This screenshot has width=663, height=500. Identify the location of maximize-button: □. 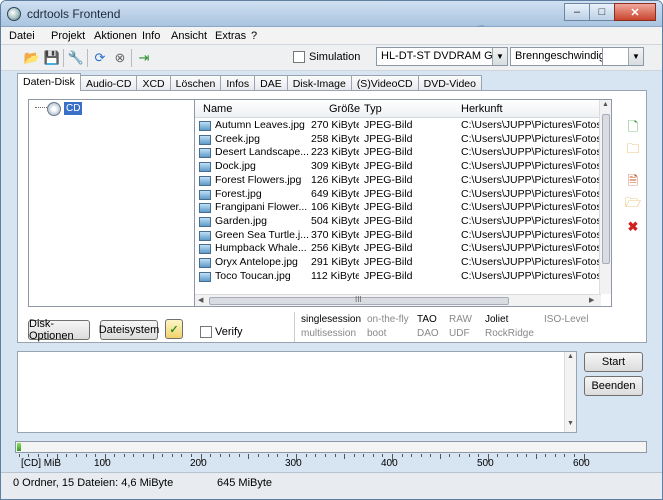
(602, 12).